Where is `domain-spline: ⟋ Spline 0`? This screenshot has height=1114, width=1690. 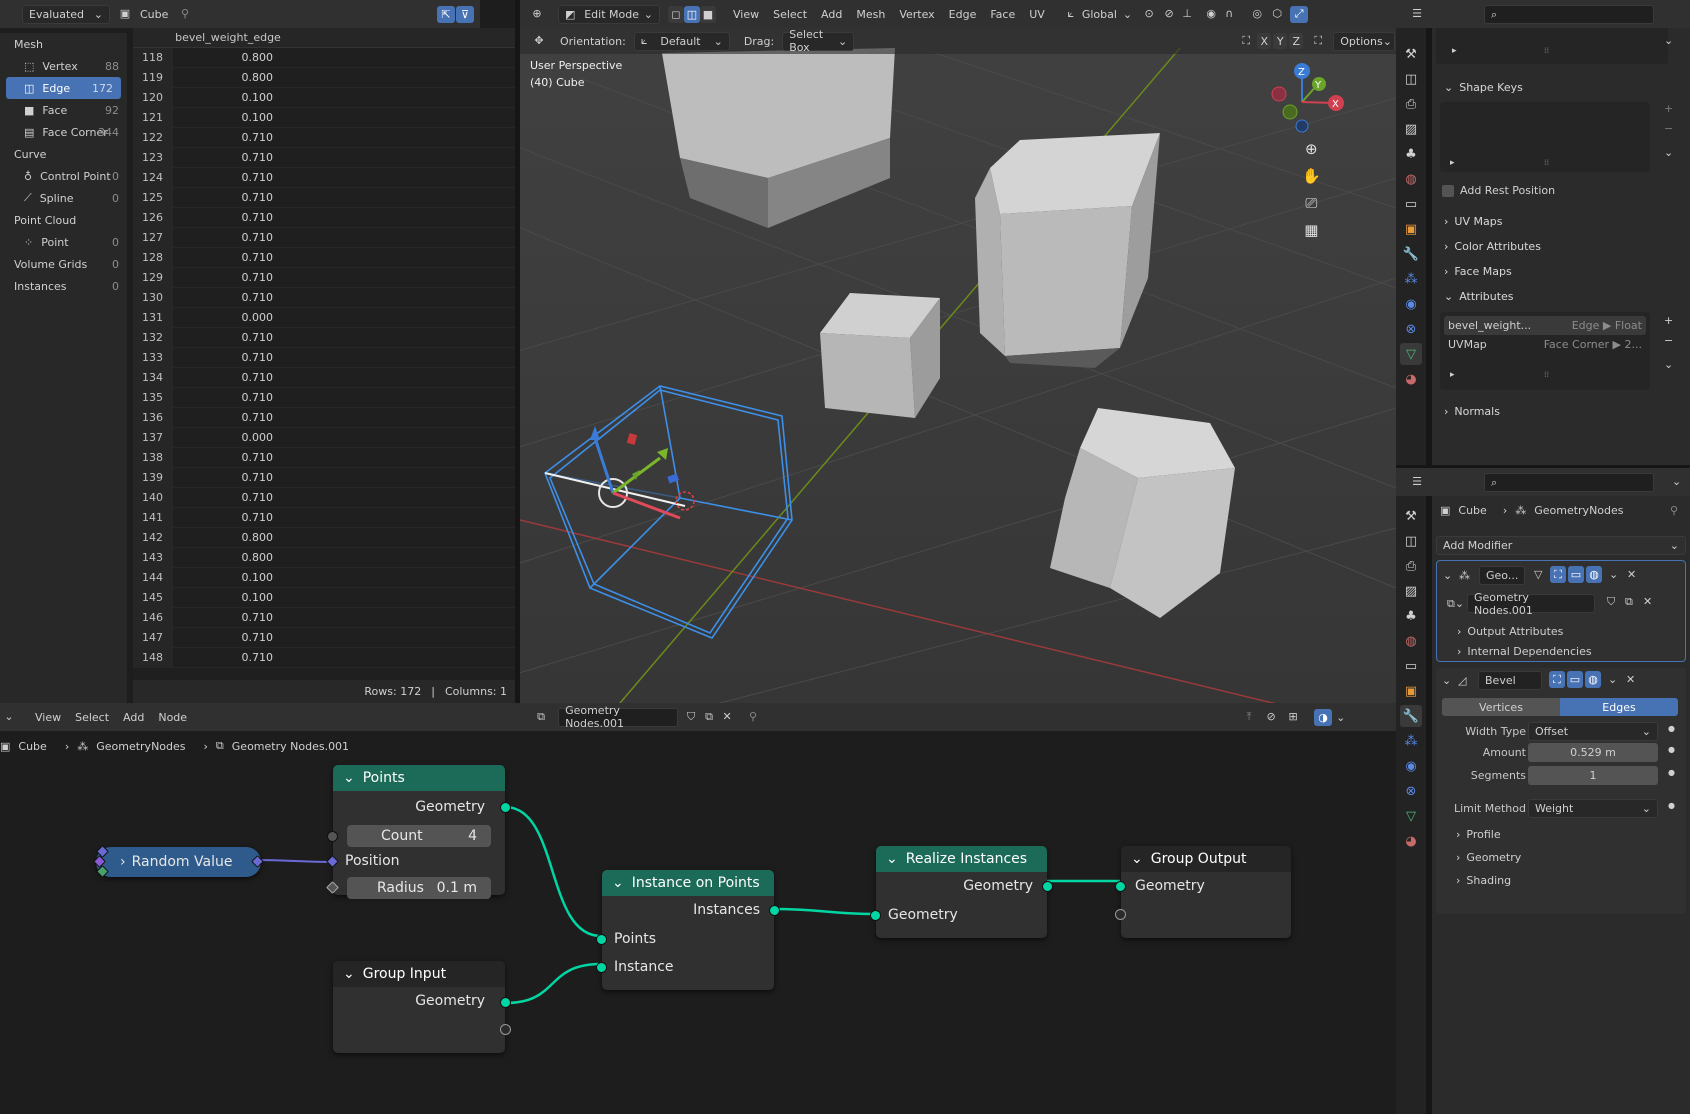
domain-spline: ⟋ Spline 0 is located at coordinates (63, 198).